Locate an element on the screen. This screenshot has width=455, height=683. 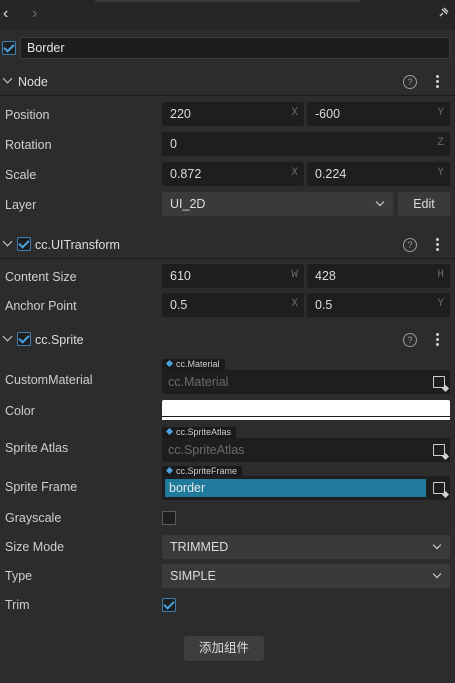
forward-arrow-icon: › is located at coordinates (34, 14).